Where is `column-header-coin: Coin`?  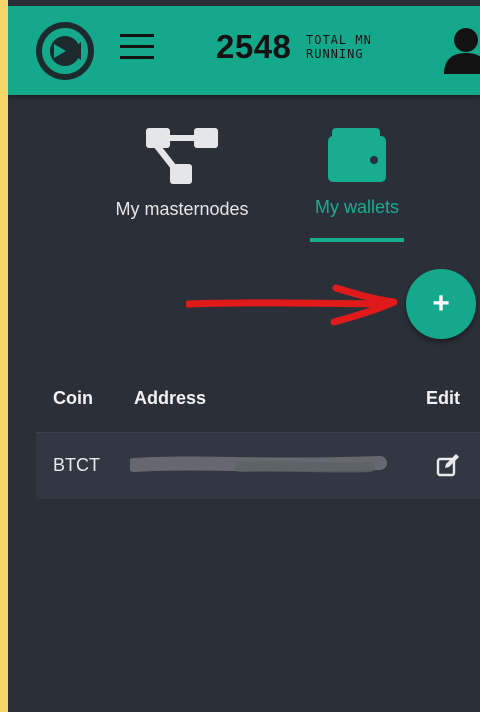 column-header-coin: Coin is located at coordinates (73, 398).